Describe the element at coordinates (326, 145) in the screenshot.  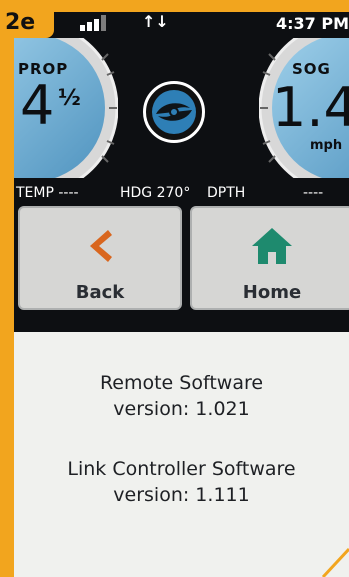
I see `sog-unit: mph` at that location.